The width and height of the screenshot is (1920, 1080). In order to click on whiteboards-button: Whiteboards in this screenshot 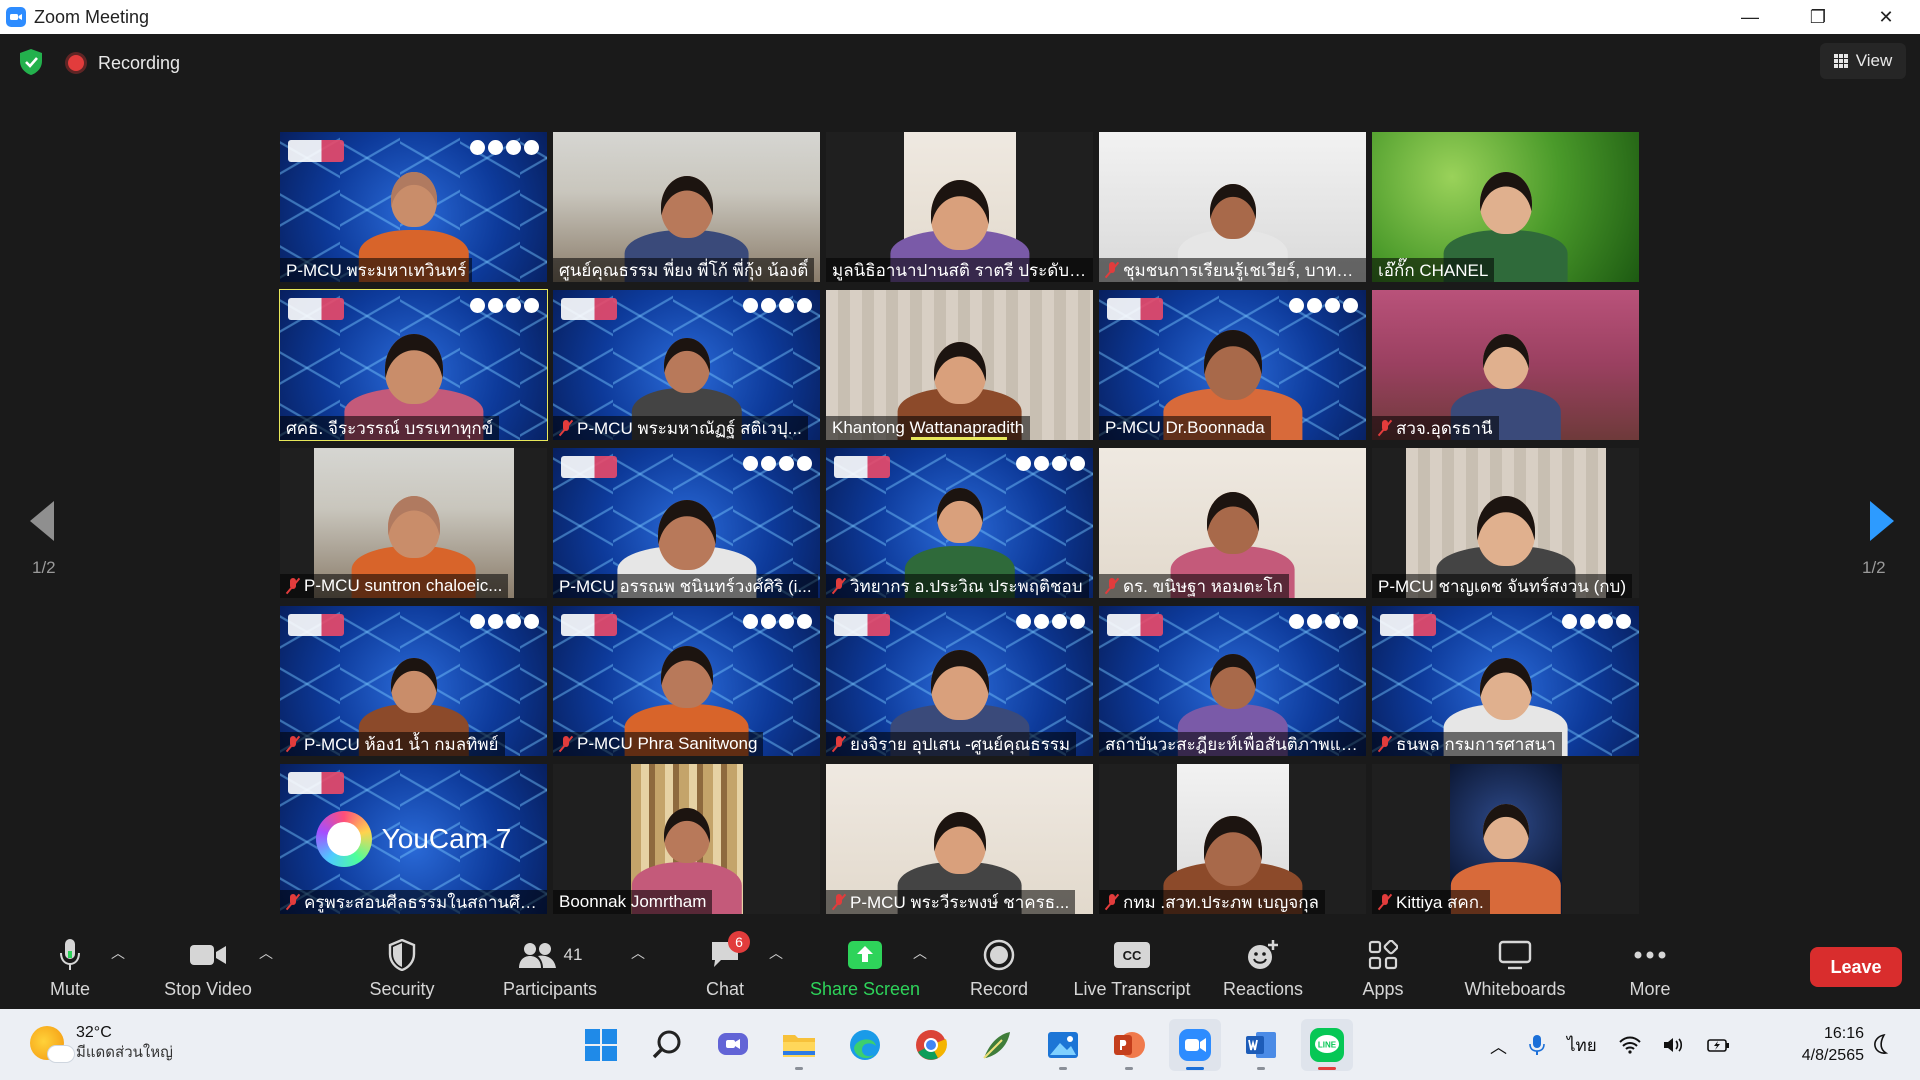, I will do `click(1515, 968)`.